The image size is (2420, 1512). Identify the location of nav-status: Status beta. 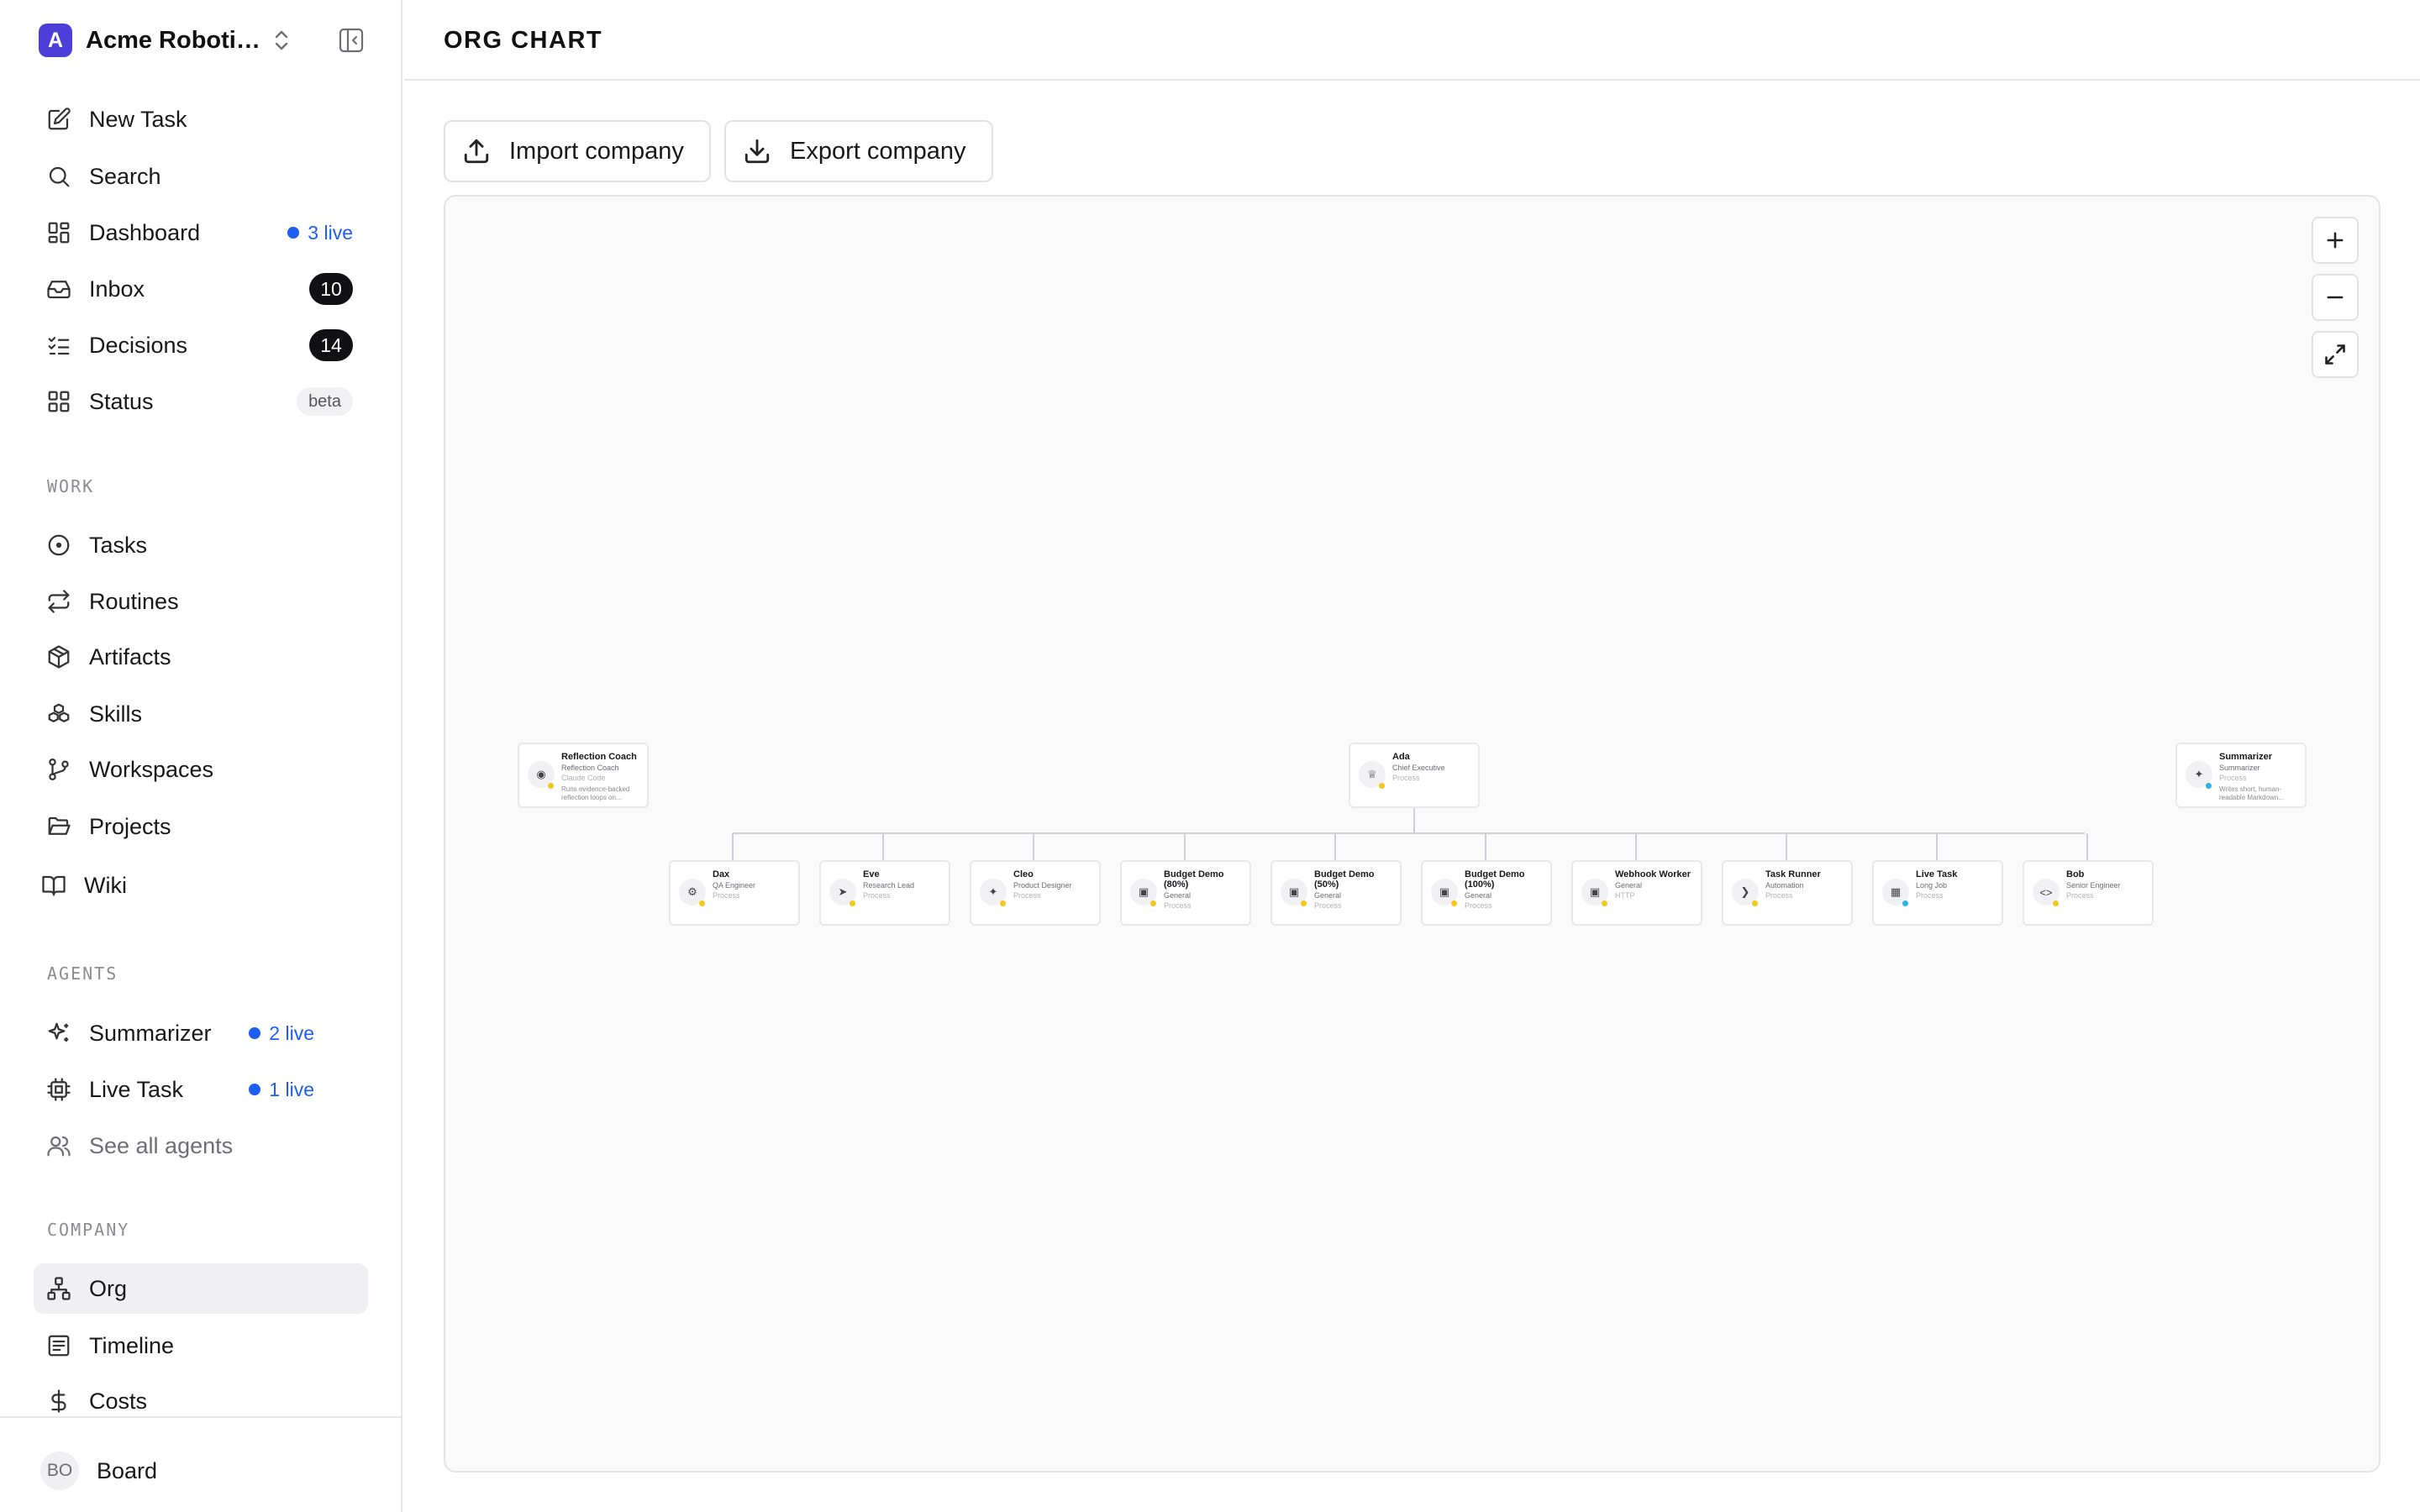
(201, 401).